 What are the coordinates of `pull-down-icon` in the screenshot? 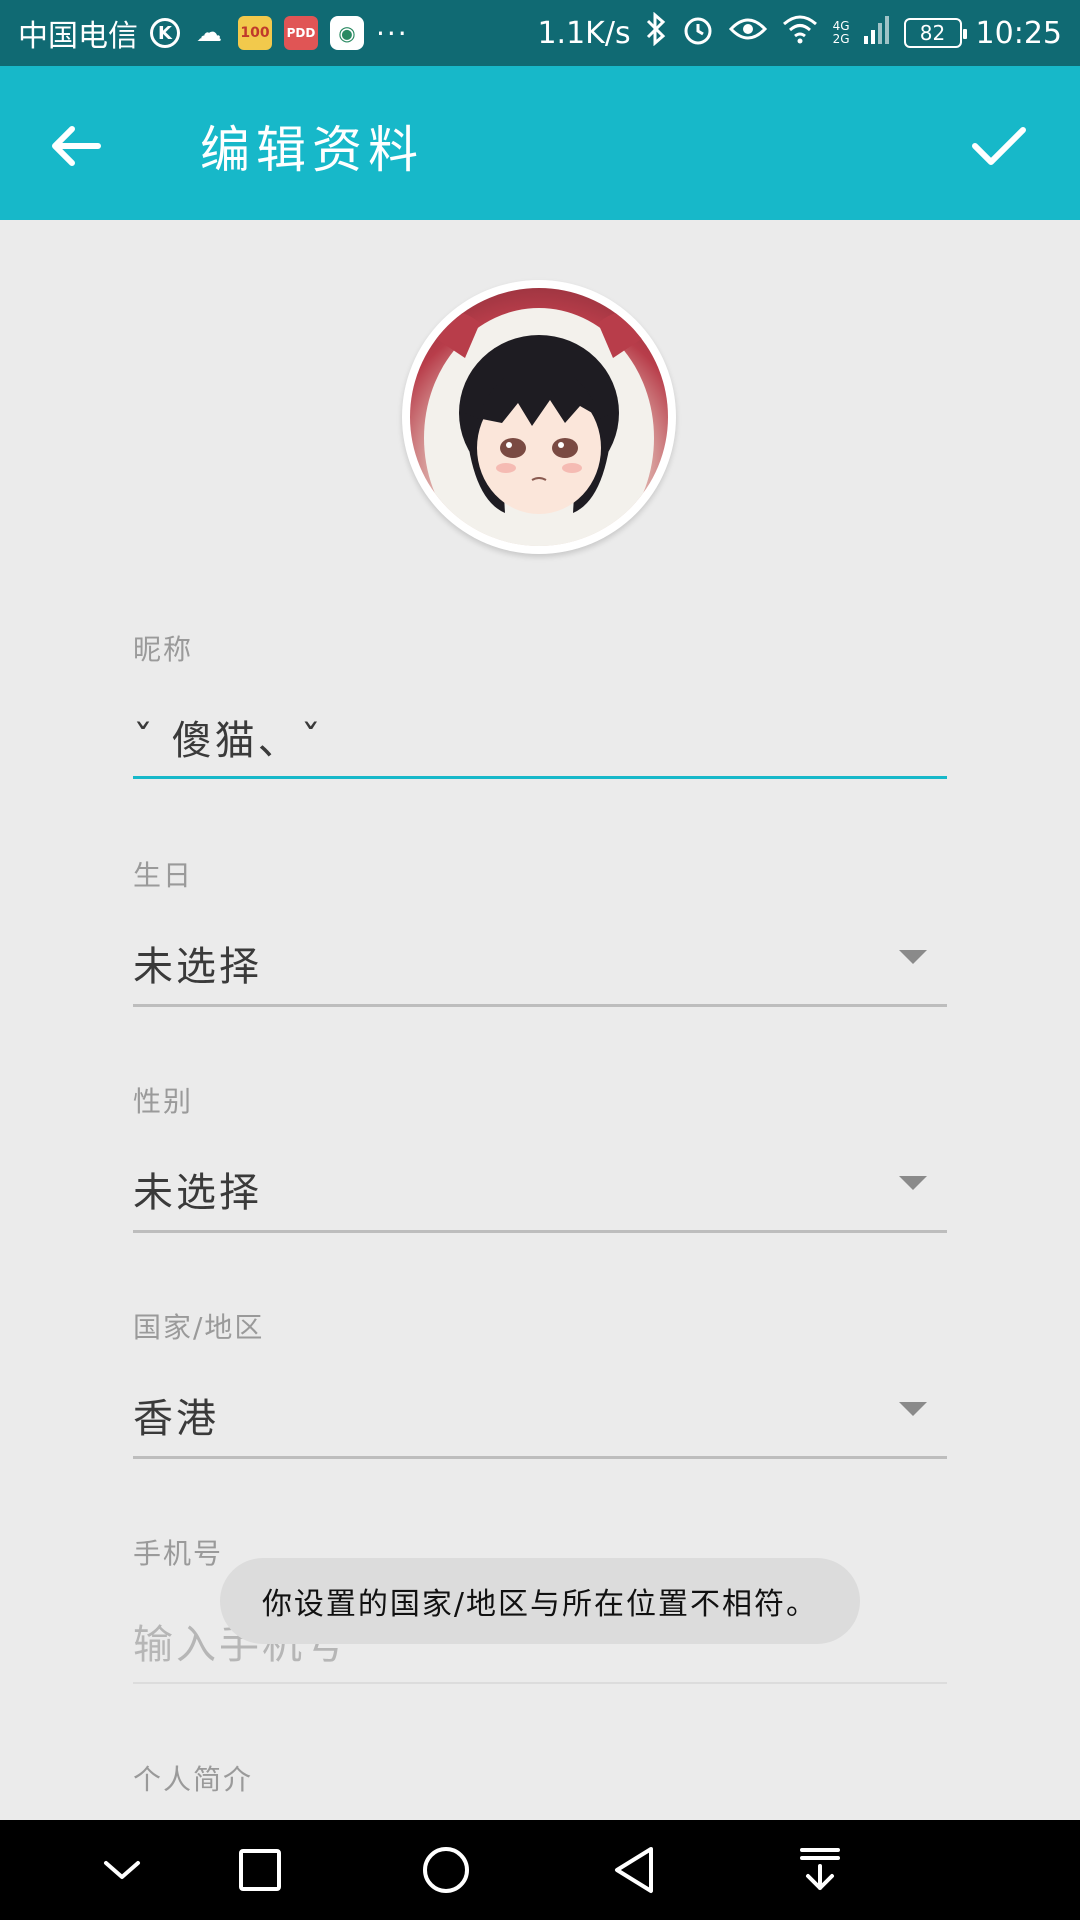 It's located at (820, 1869).